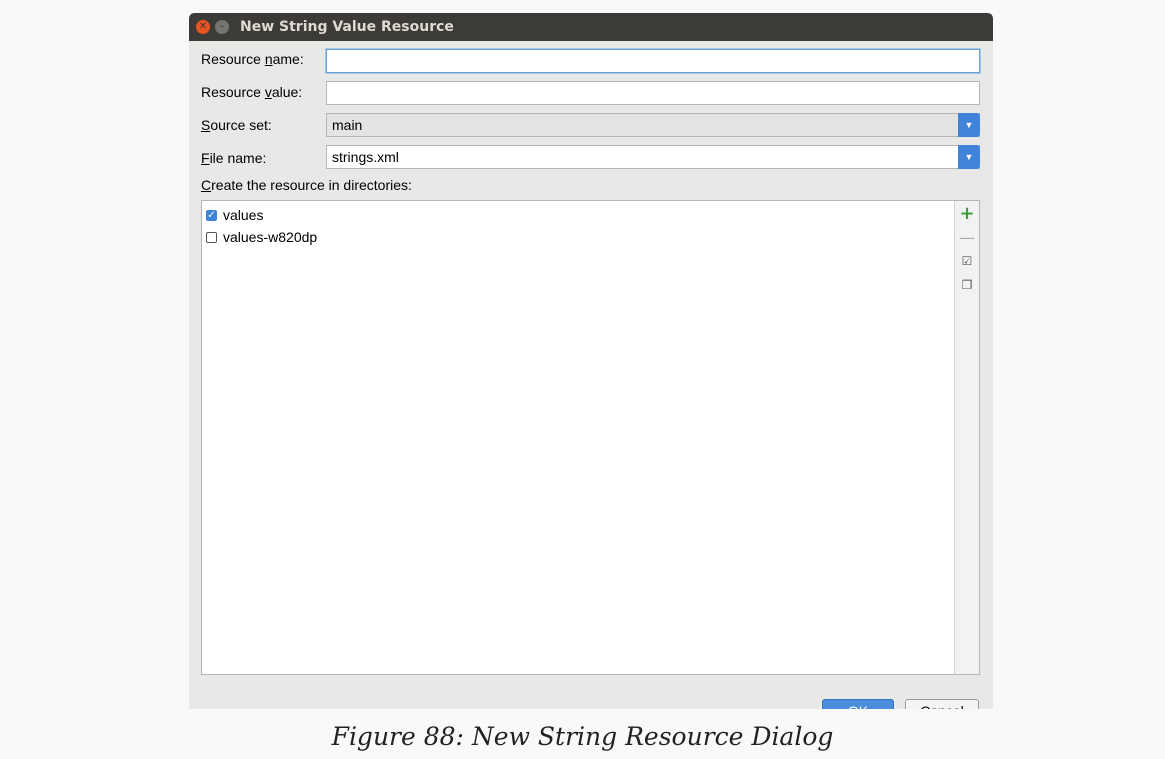 The width and height of the screenshot is (1165, 759). Describe the element at coordinates (306, 185) in the screenshot. I see `directories-label: Create the resource in directories:` at that location.